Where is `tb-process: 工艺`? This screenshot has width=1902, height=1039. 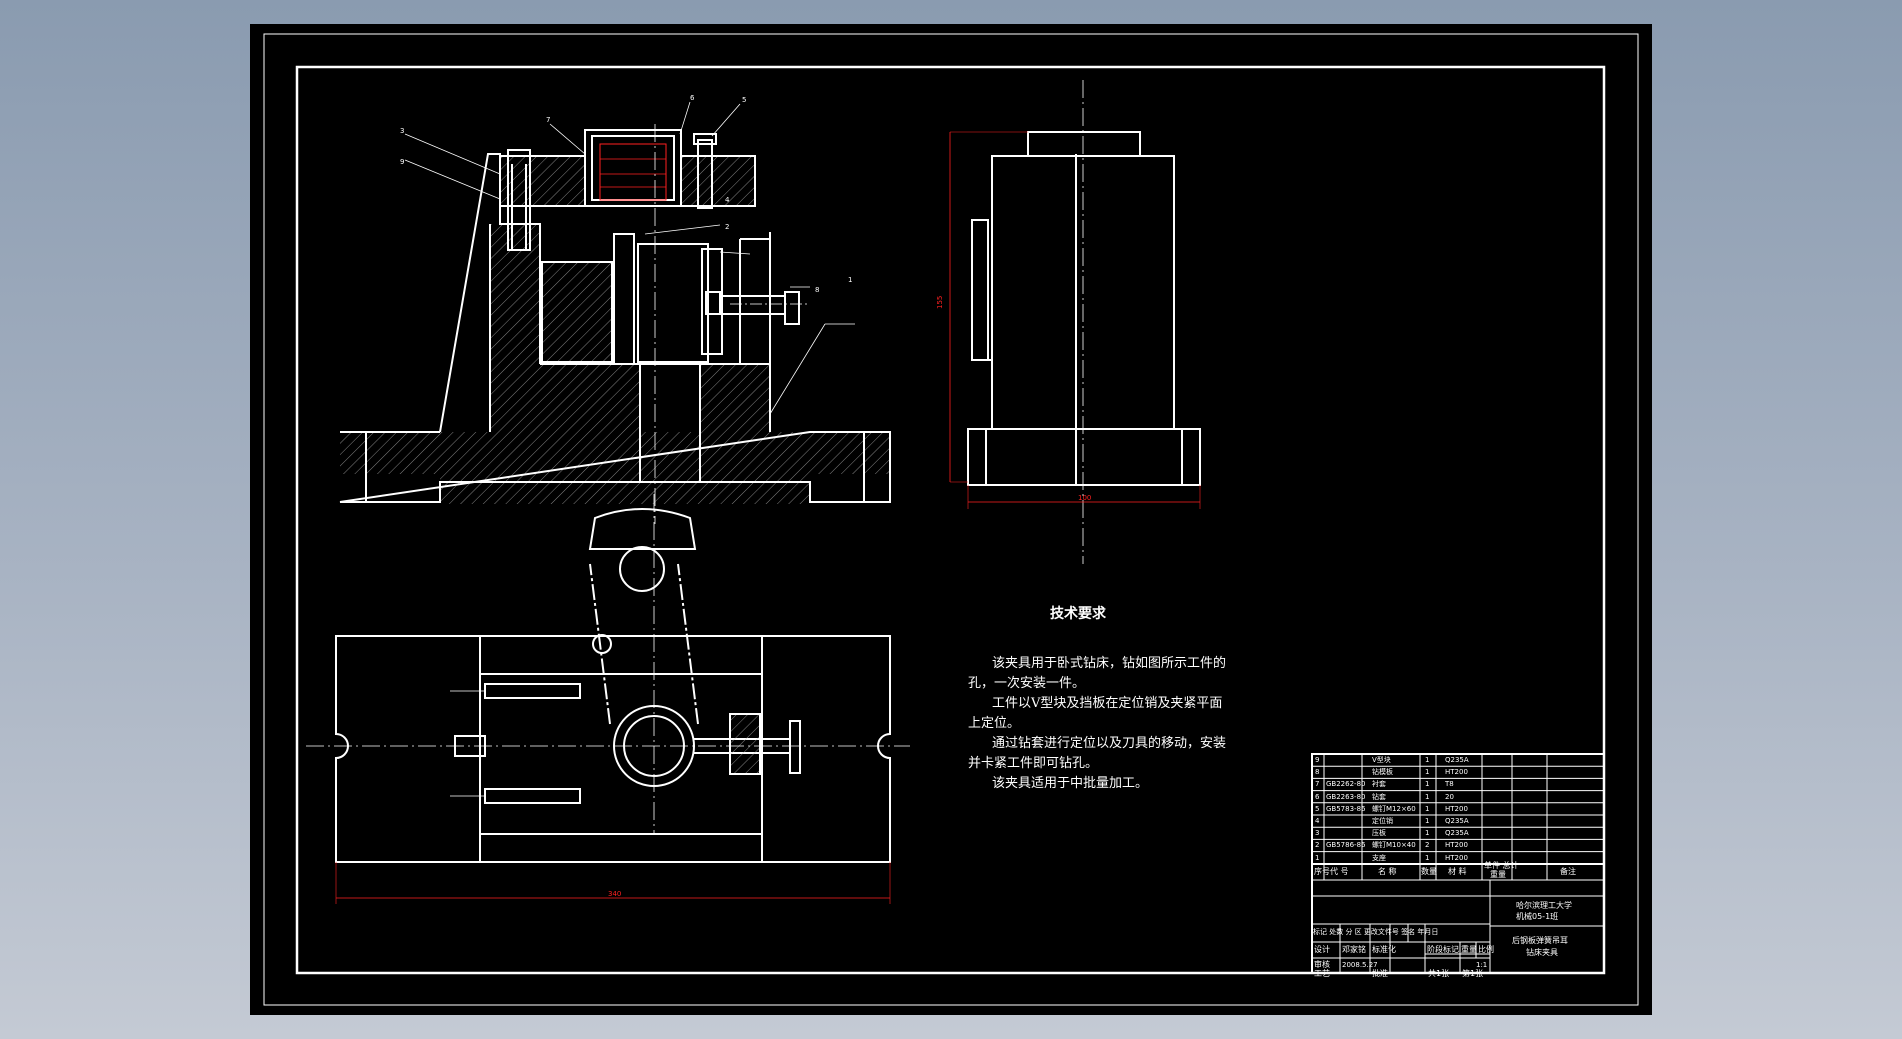
tb-process: 工艺 is located at coordinates (1322, 973).